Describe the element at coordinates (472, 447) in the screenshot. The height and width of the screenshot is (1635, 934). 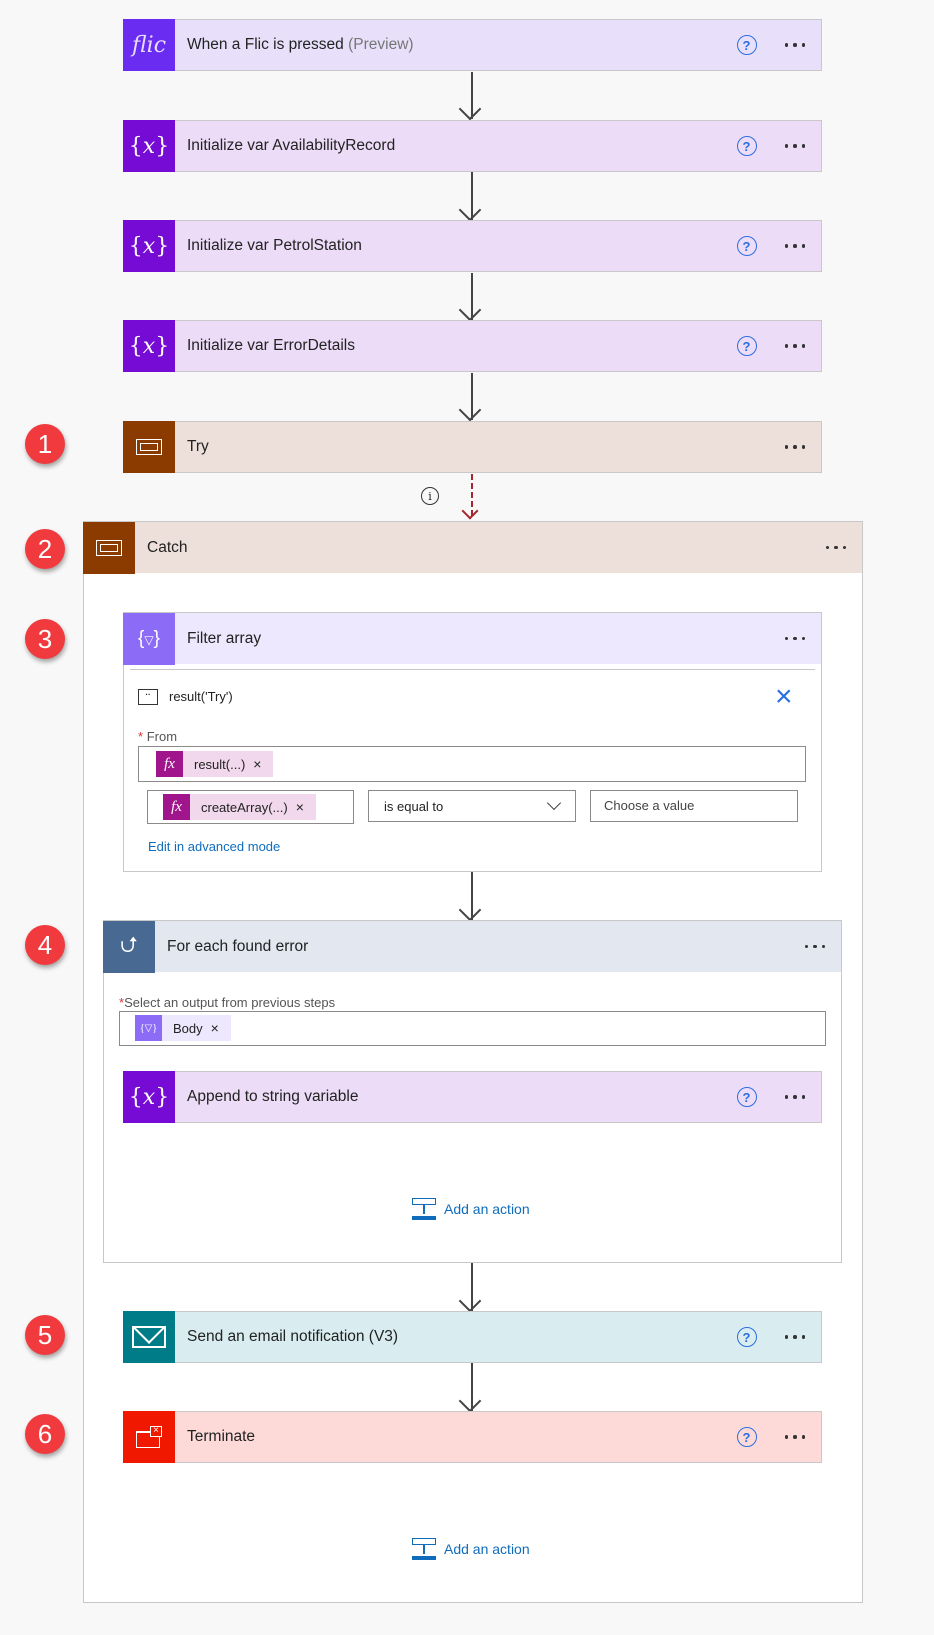
I see `step-try-scope: Try` at that location.